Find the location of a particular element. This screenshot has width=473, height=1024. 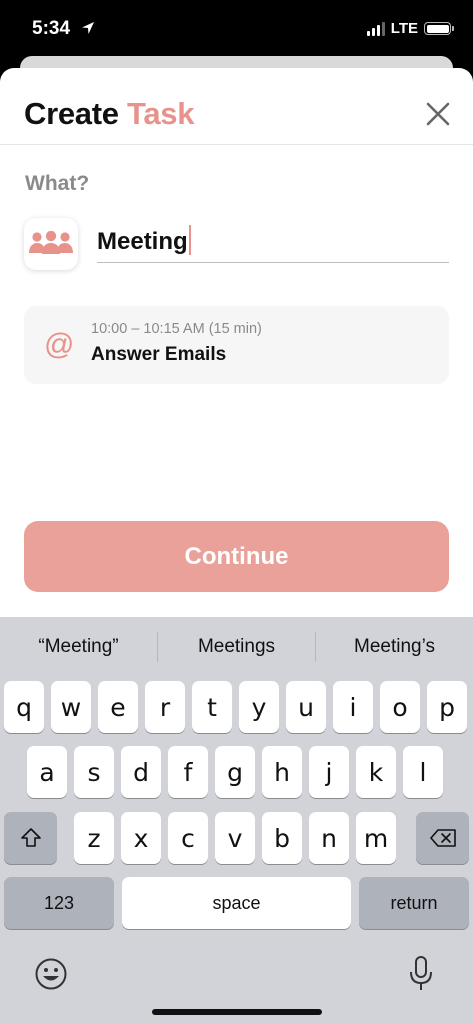

cellular-signal-icon is located at coordinates (375, 28).